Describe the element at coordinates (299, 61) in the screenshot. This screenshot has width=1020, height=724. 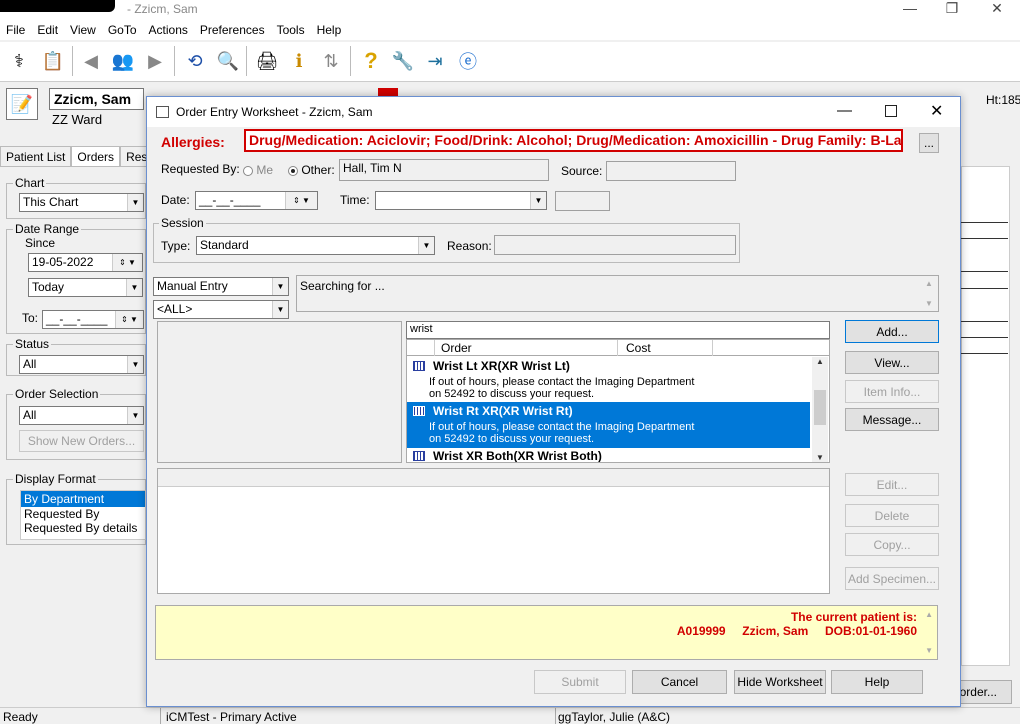
I see `info-icon: ℹ` at that location.